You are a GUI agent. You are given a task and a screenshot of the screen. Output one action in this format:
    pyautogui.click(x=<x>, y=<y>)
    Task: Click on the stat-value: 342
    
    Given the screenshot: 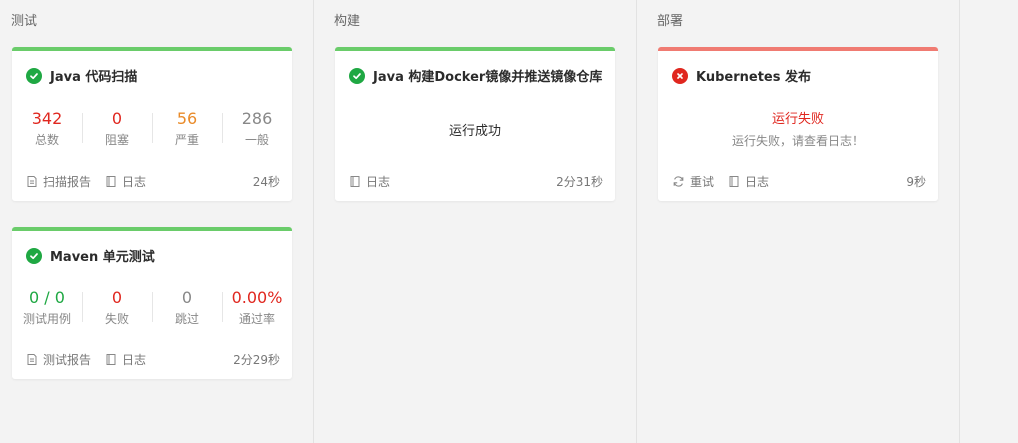 What is the action you would take?
    pyautogui.click(x=47, y=118)
    